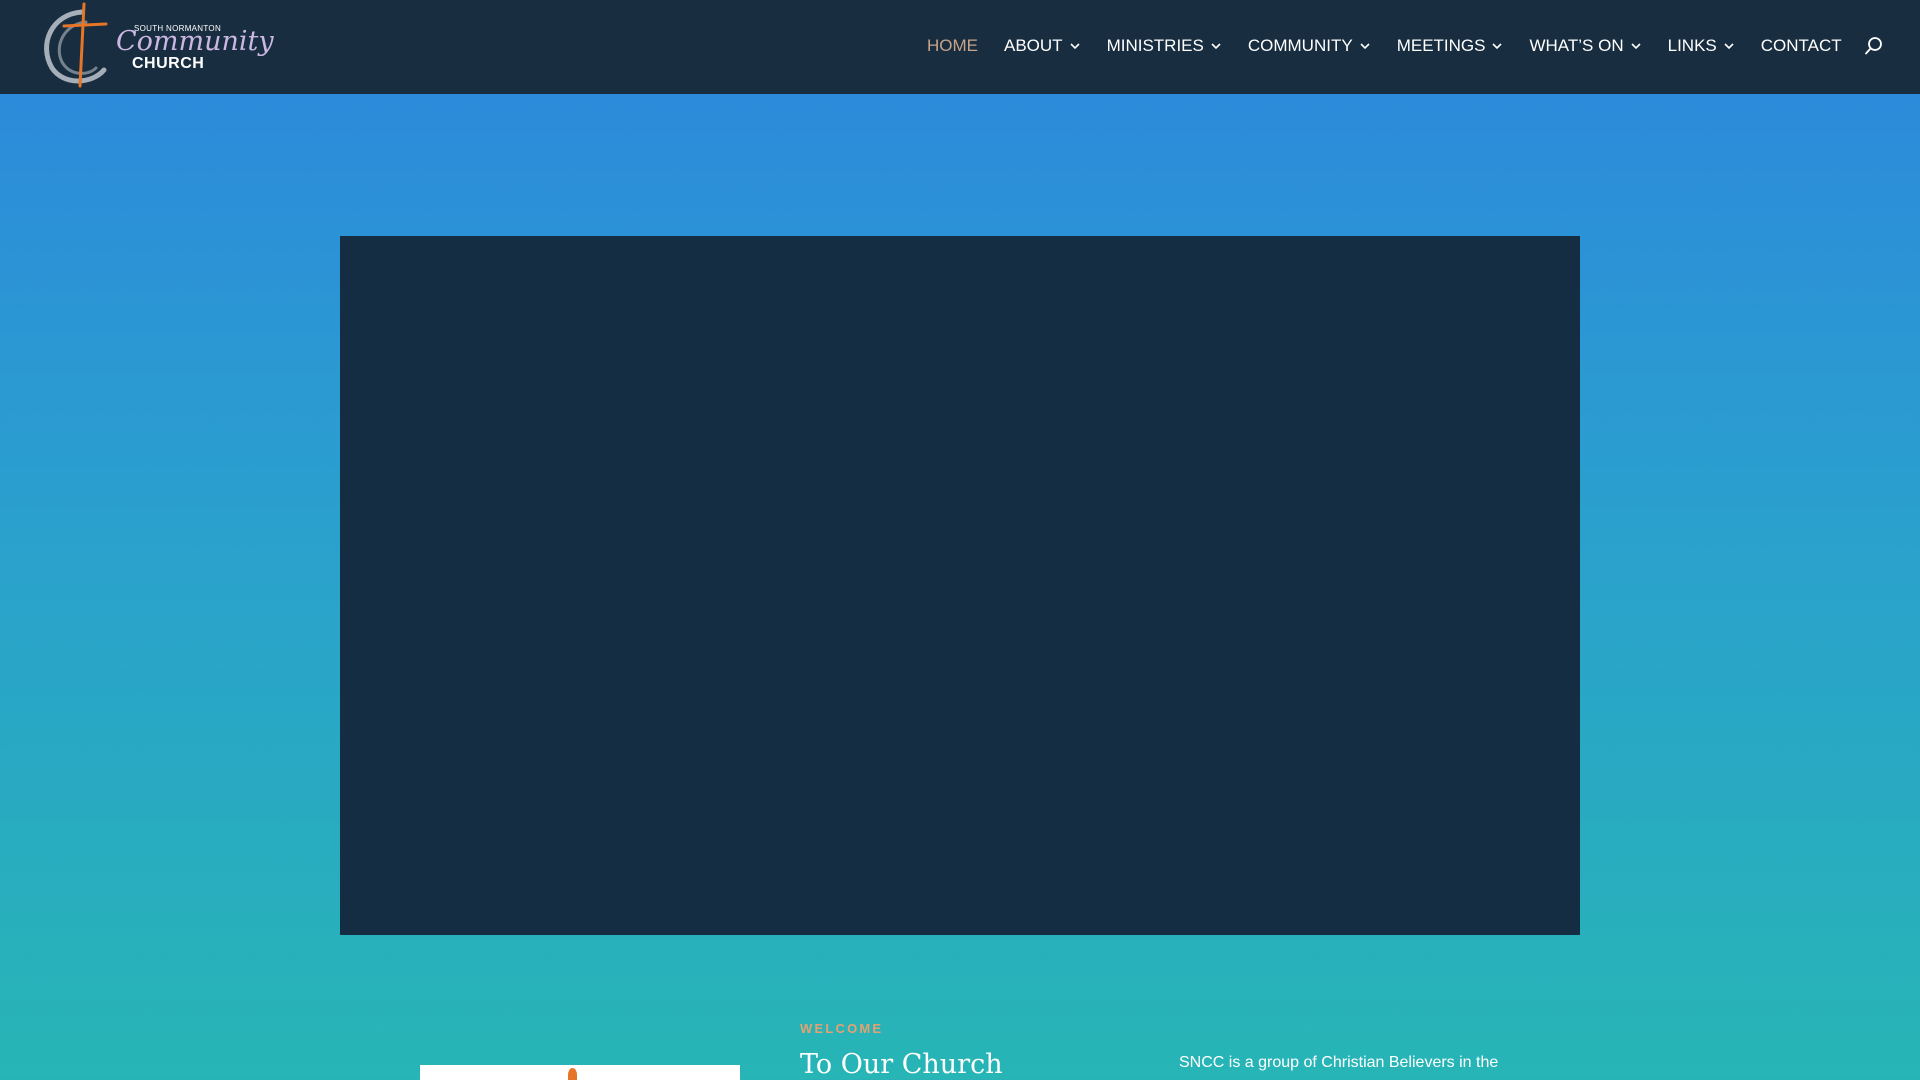 This screenshot has height=1080, width=1920. I want to click on nav-item-ministries: MINISTRIES, so click(1164, 46).